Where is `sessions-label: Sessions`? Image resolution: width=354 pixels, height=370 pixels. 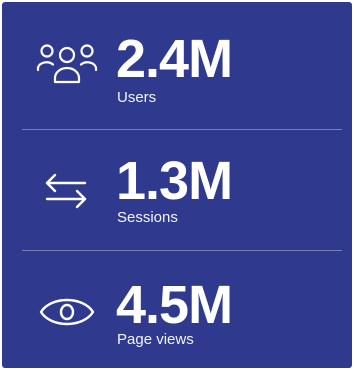 sessions-label: Sessions is located at coordinates (147, 217).